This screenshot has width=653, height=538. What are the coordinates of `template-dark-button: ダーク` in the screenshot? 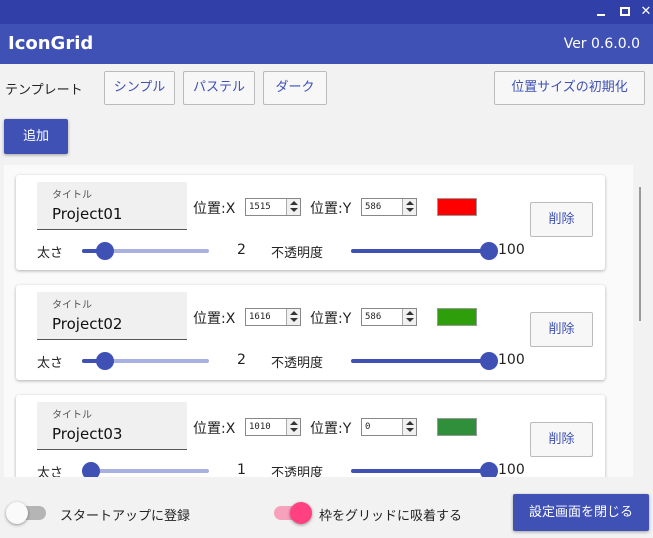 It's located at (295, 88).